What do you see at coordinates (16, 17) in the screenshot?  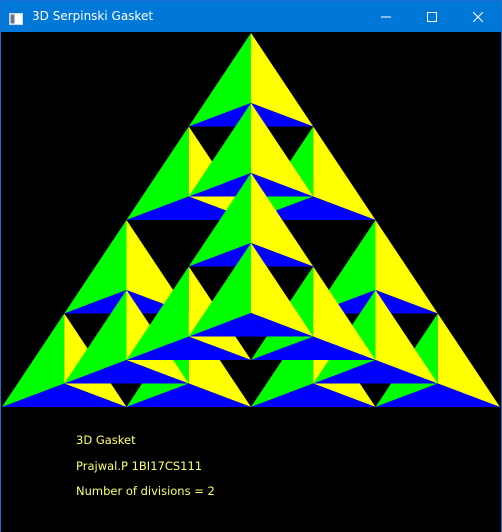 I see `window-icon` at bounding box center [16, 17].